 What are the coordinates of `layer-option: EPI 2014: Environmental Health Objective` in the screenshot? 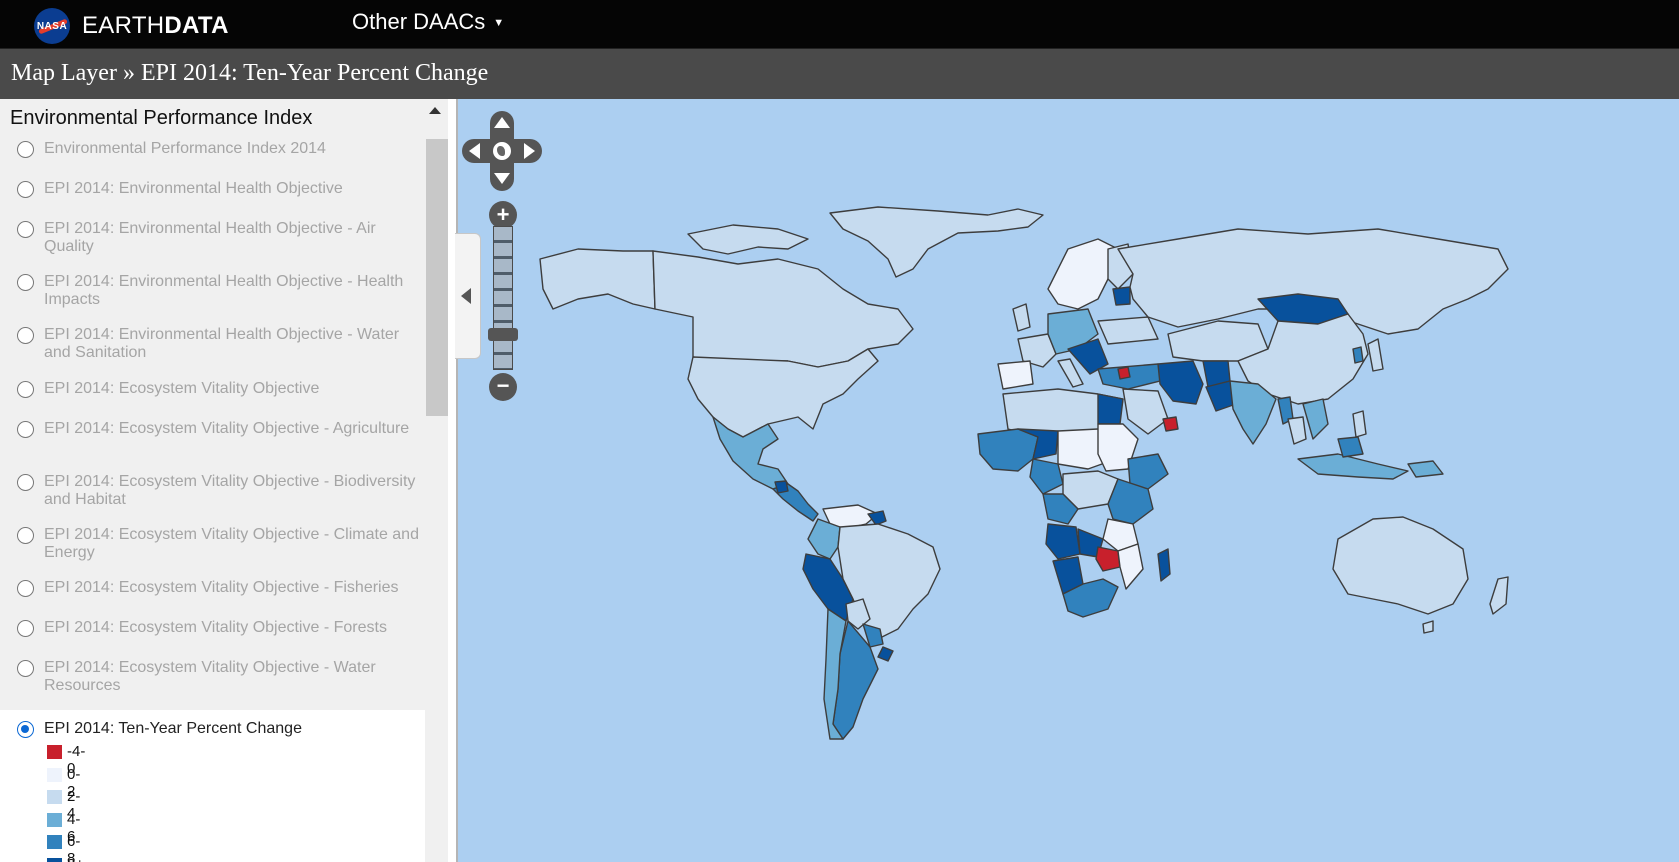 It's located at (212, 197).